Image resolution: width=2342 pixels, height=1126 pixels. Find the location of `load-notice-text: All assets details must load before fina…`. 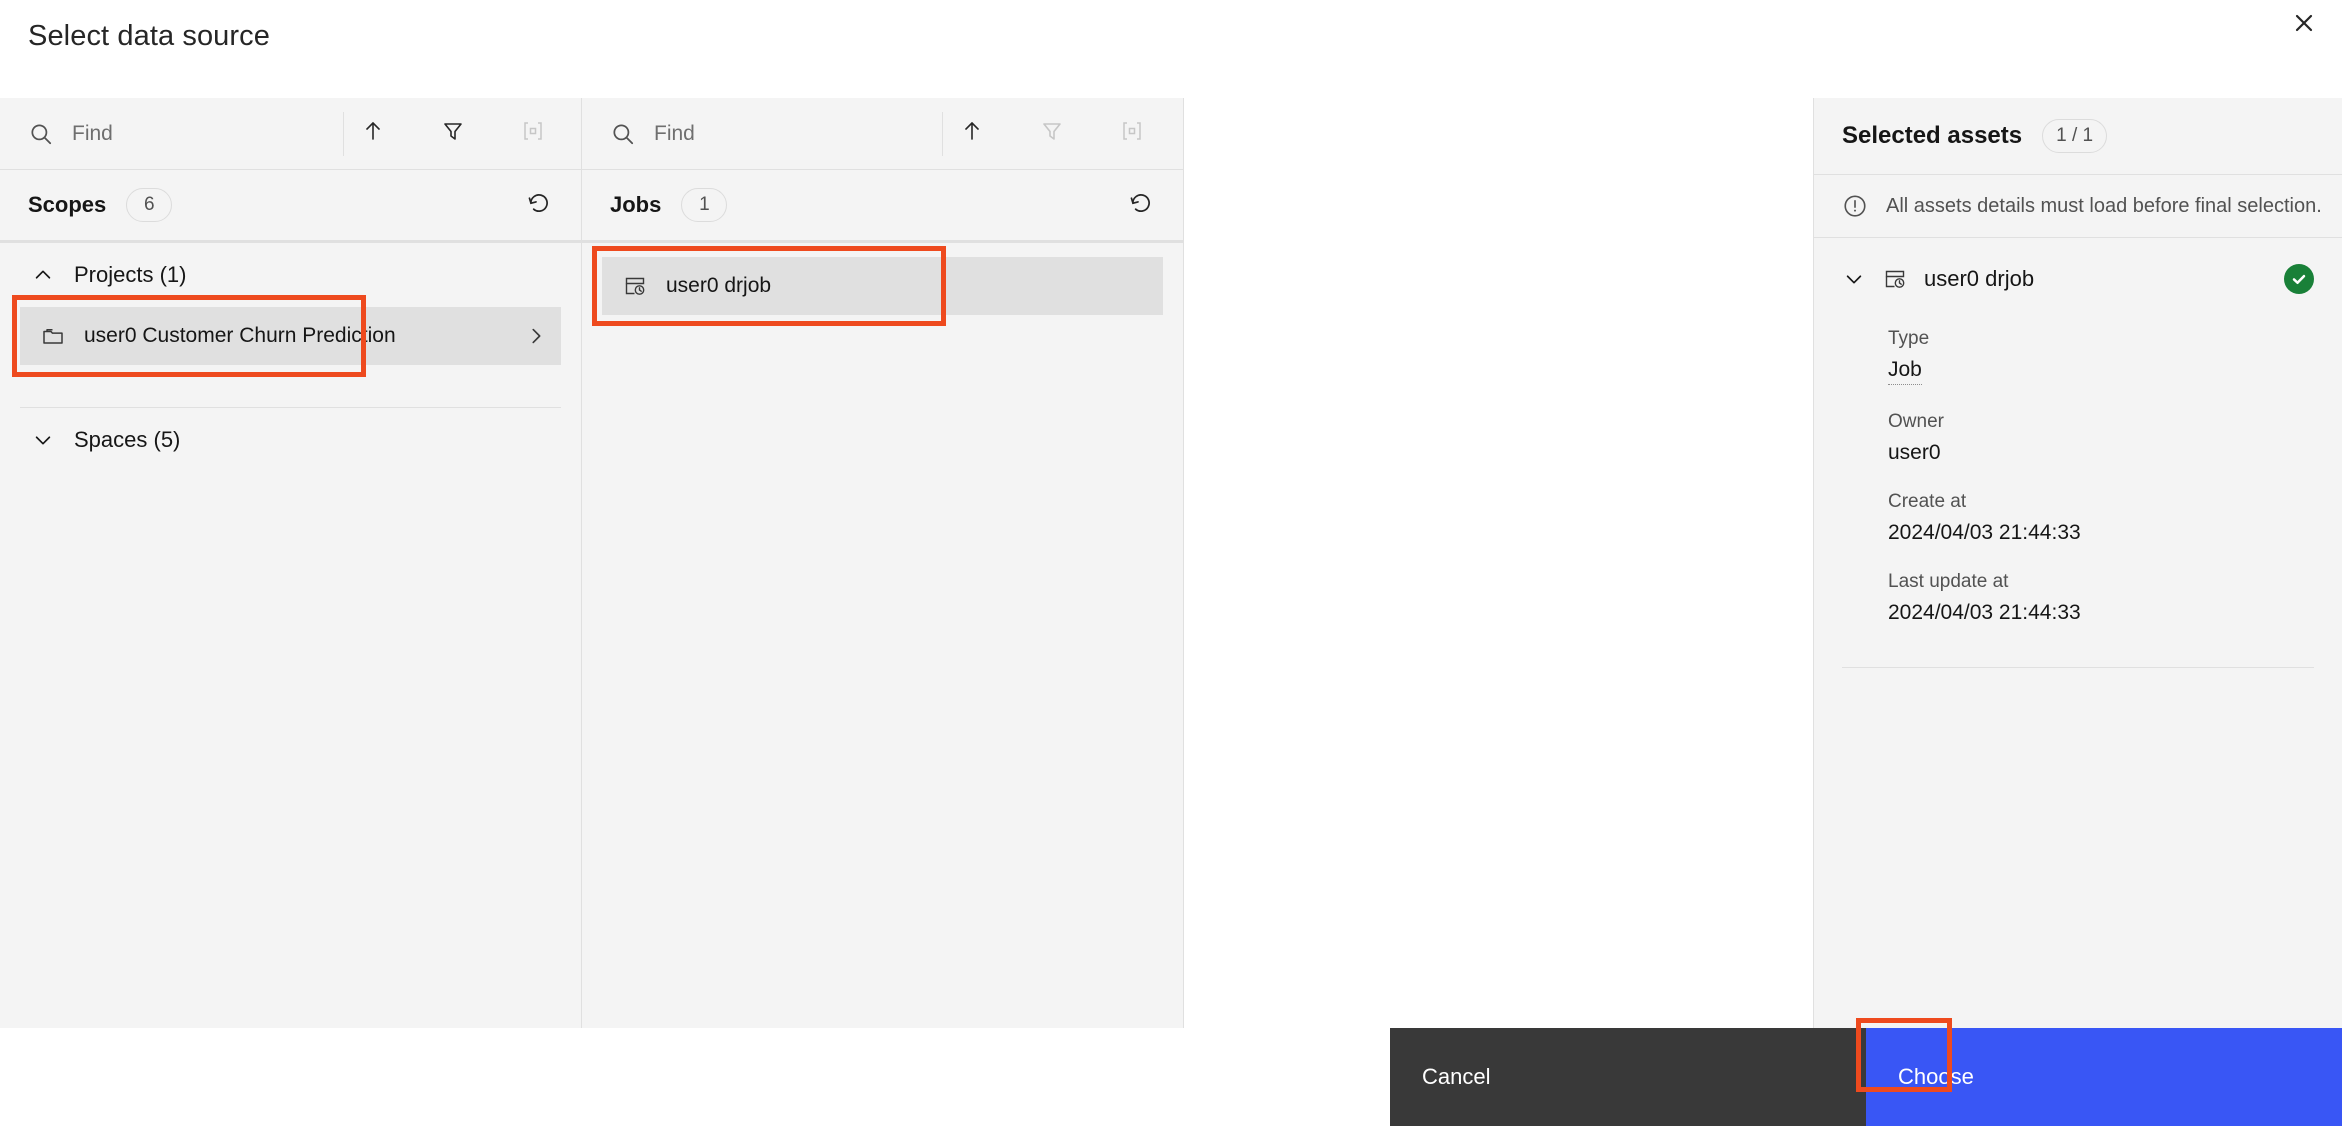

load-notice-text: All assets details must load before fina… is located at coordinates (2104, 205).